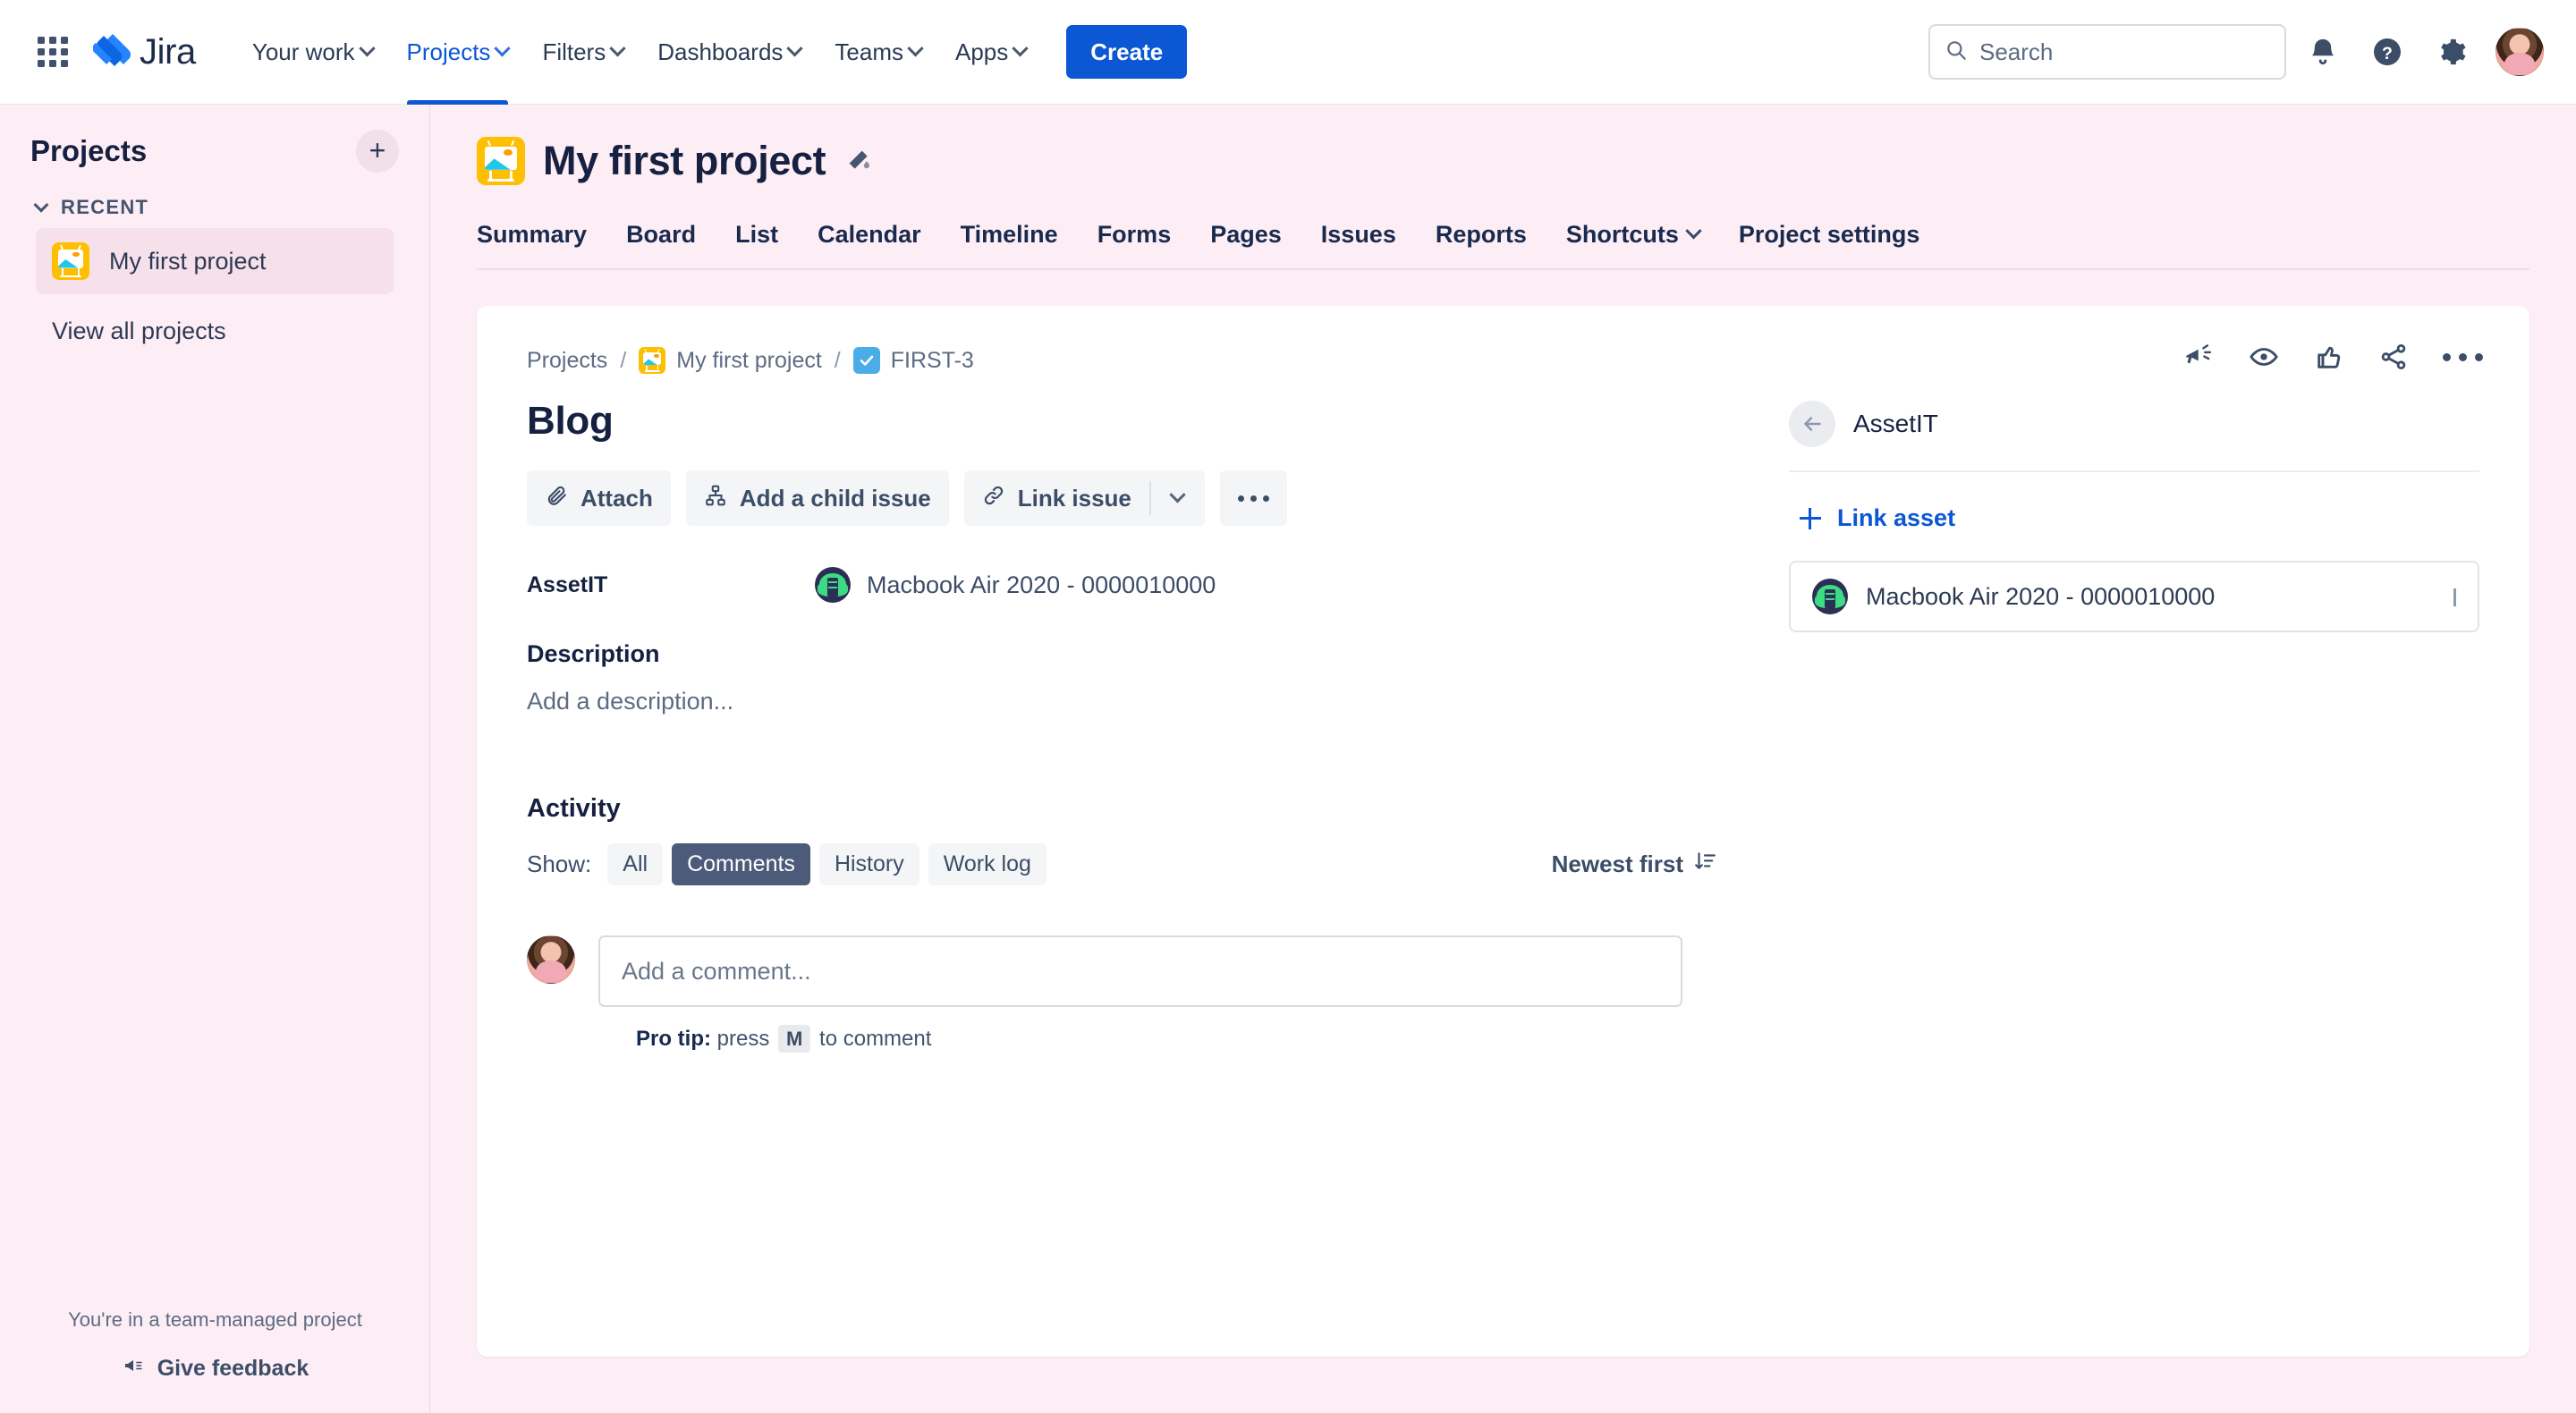 The width and height of the screenshot is (2576, 1413). What do you see at coordinates (757, 239) in the screenshot?
I see `tab-list: List` at bounding box center [757, 239].